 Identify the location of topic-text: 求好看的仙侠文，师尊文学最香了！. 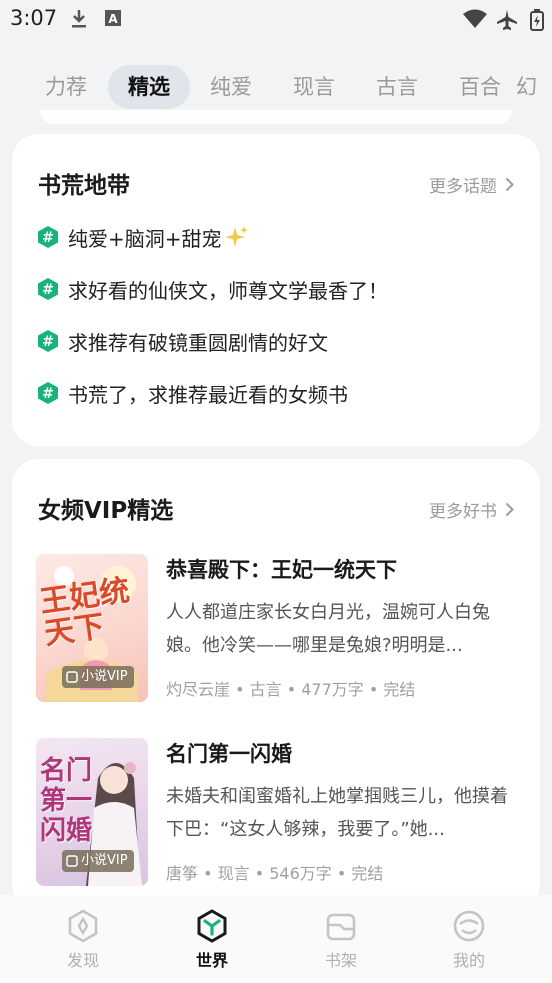
(228, 290).